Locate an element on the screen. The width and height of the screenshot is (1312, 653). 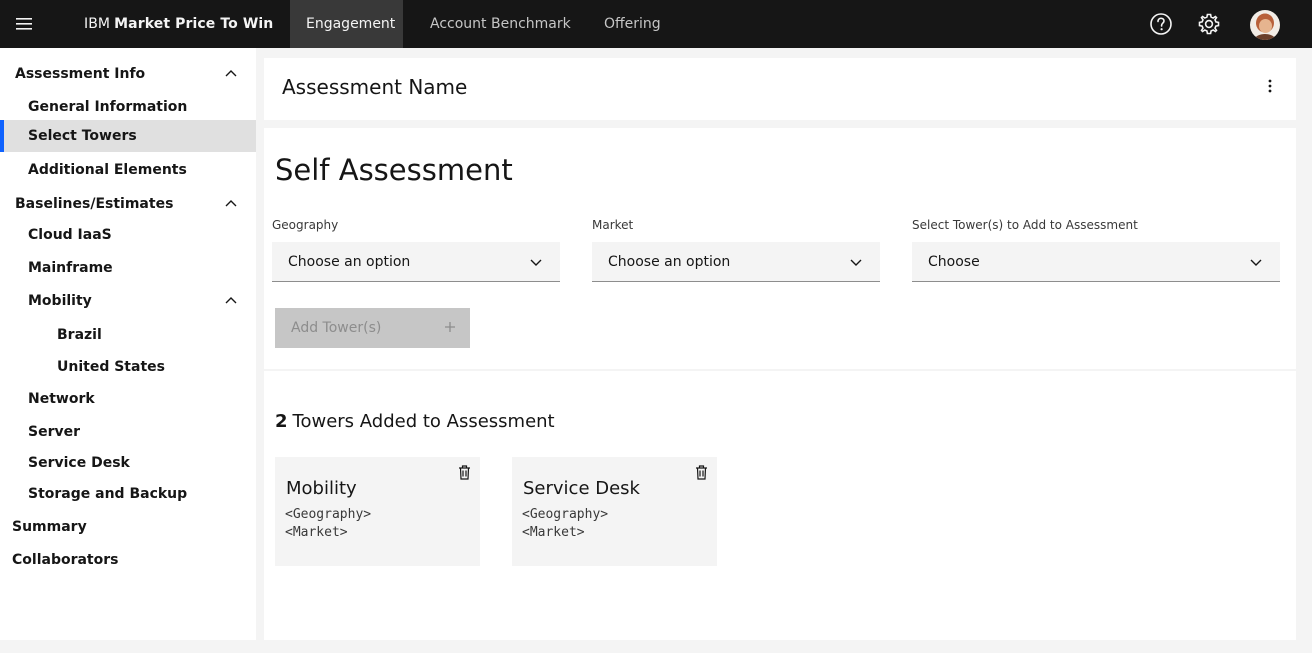
sidebar-item-label: Mainframe is located at coordinates (70, 268).